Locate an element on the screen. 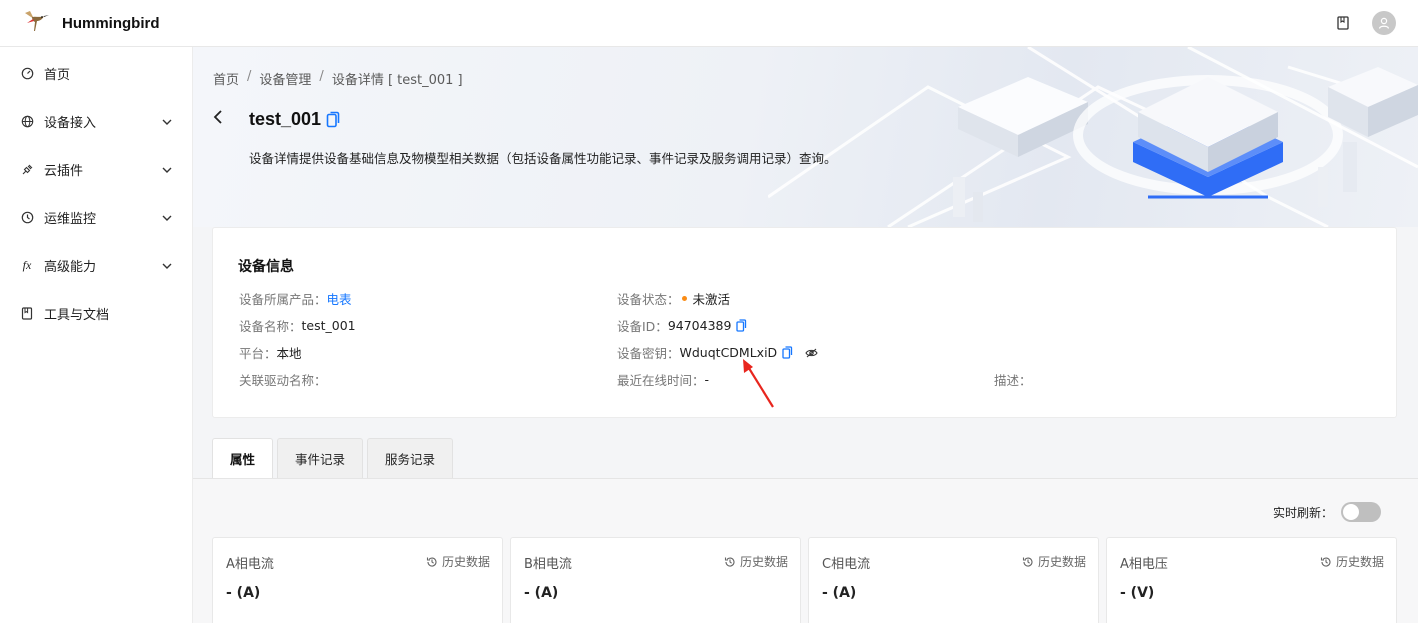  realtime-refresh-label: 实时刷新： is located at coordinates (1302, 512).